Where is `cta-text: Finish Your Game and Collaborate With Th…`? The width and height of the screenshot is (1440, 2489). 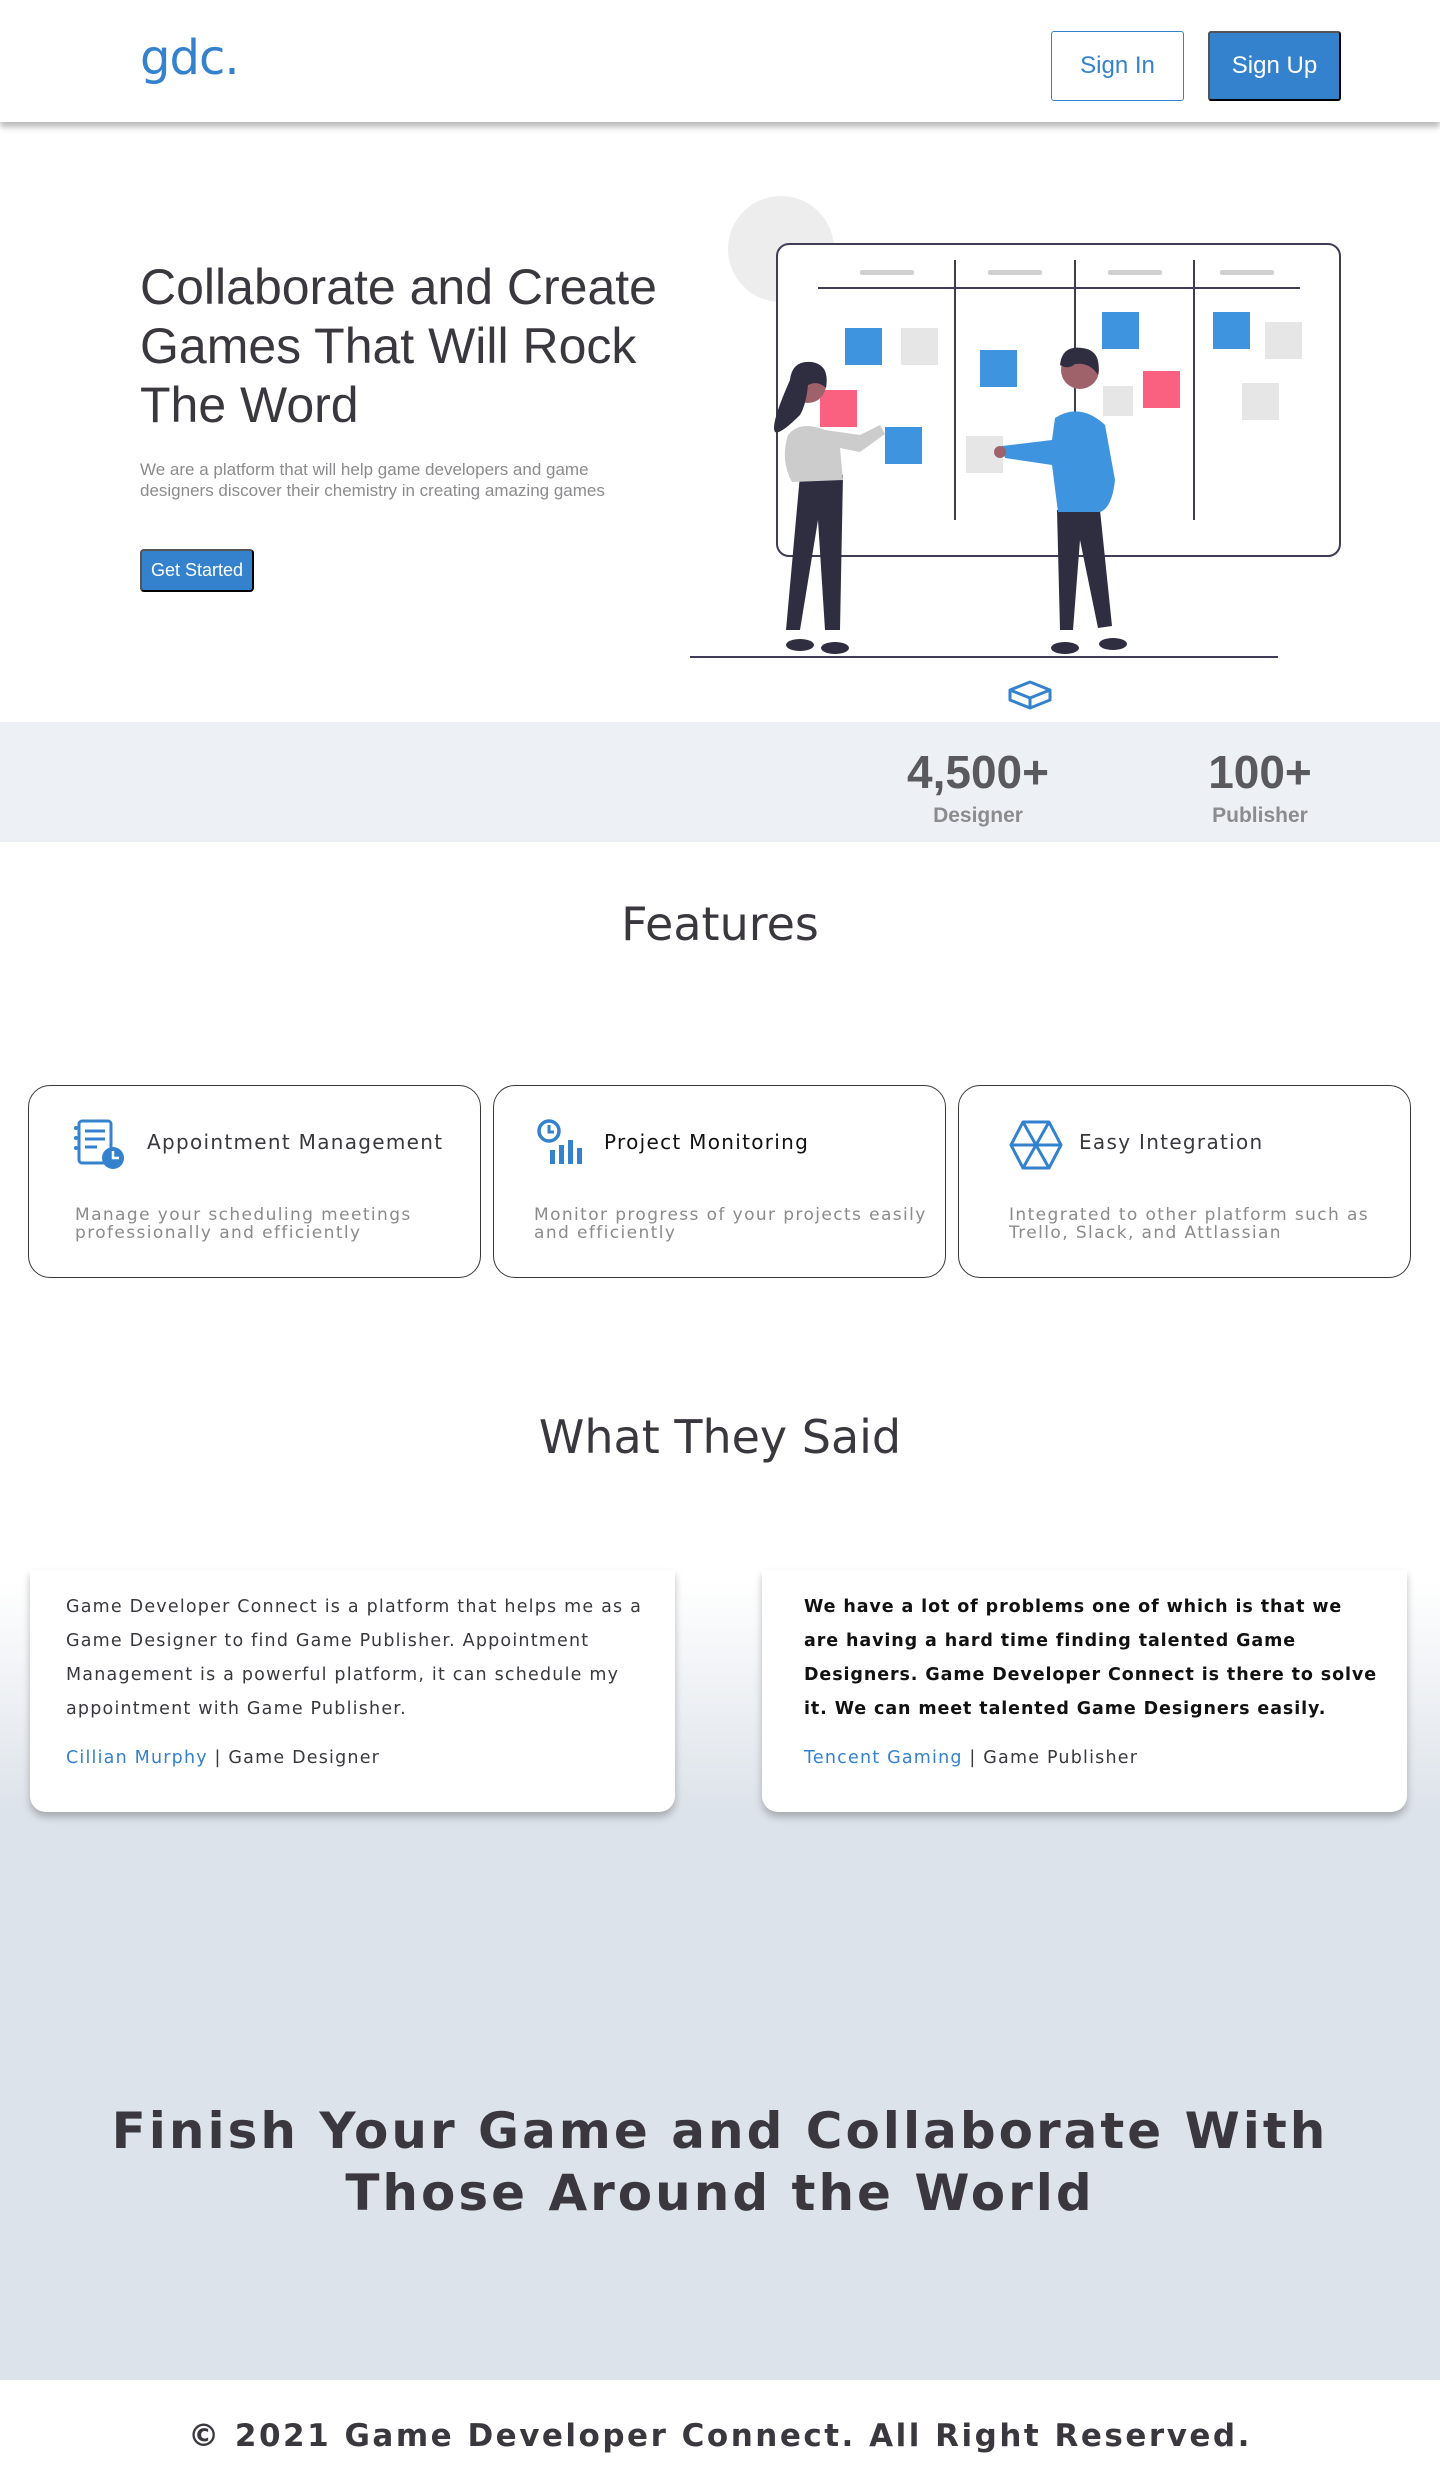
cta-text: Finish Your Game and Collaborate With Th… is located at coordinates (720, 2162).